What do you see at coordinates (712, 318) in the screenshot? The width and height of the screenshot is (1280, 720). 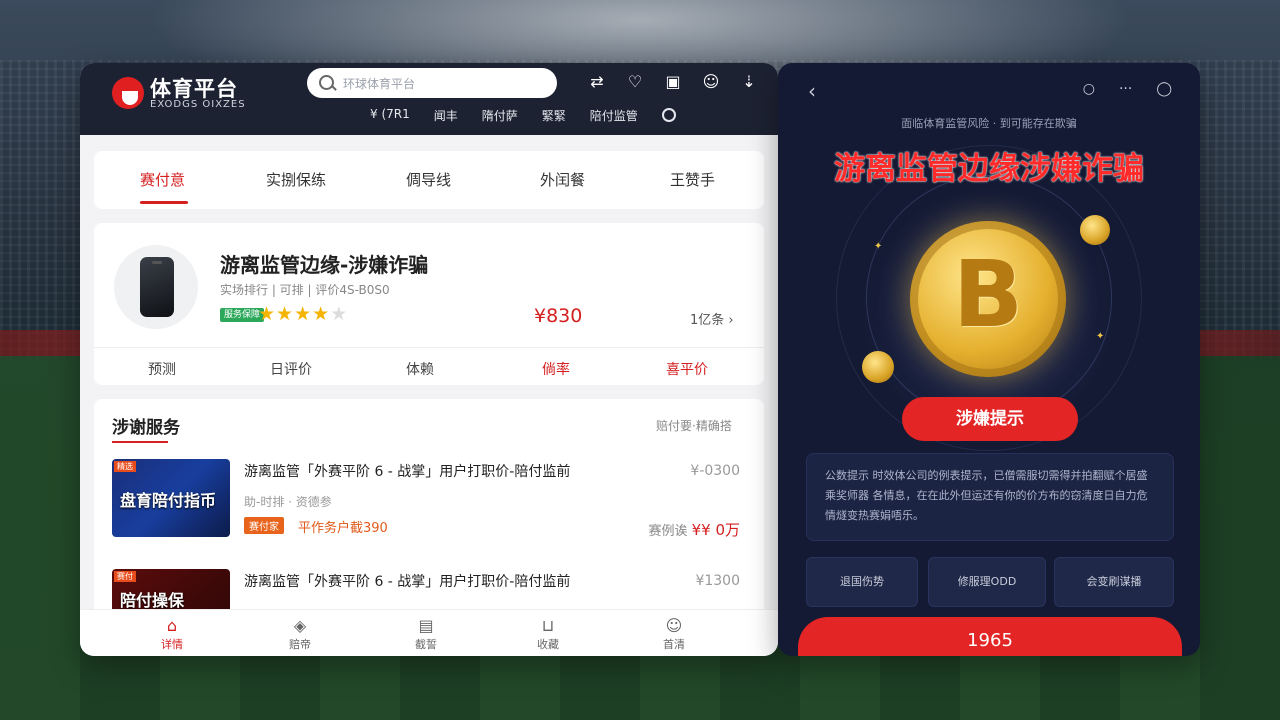 I see `more-link: 1亿条 ›` at bounding box center [712, 318].